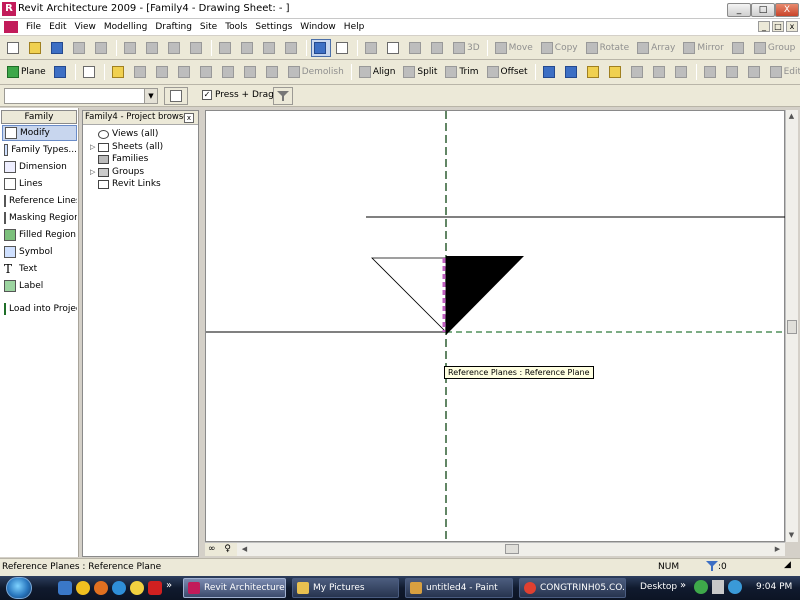 This screenshot has width=800, height=600. What do you see at coordinates (9, 9) in the screenshot?
I see `revit-app-icon: R` at bounding box center [9, 9].